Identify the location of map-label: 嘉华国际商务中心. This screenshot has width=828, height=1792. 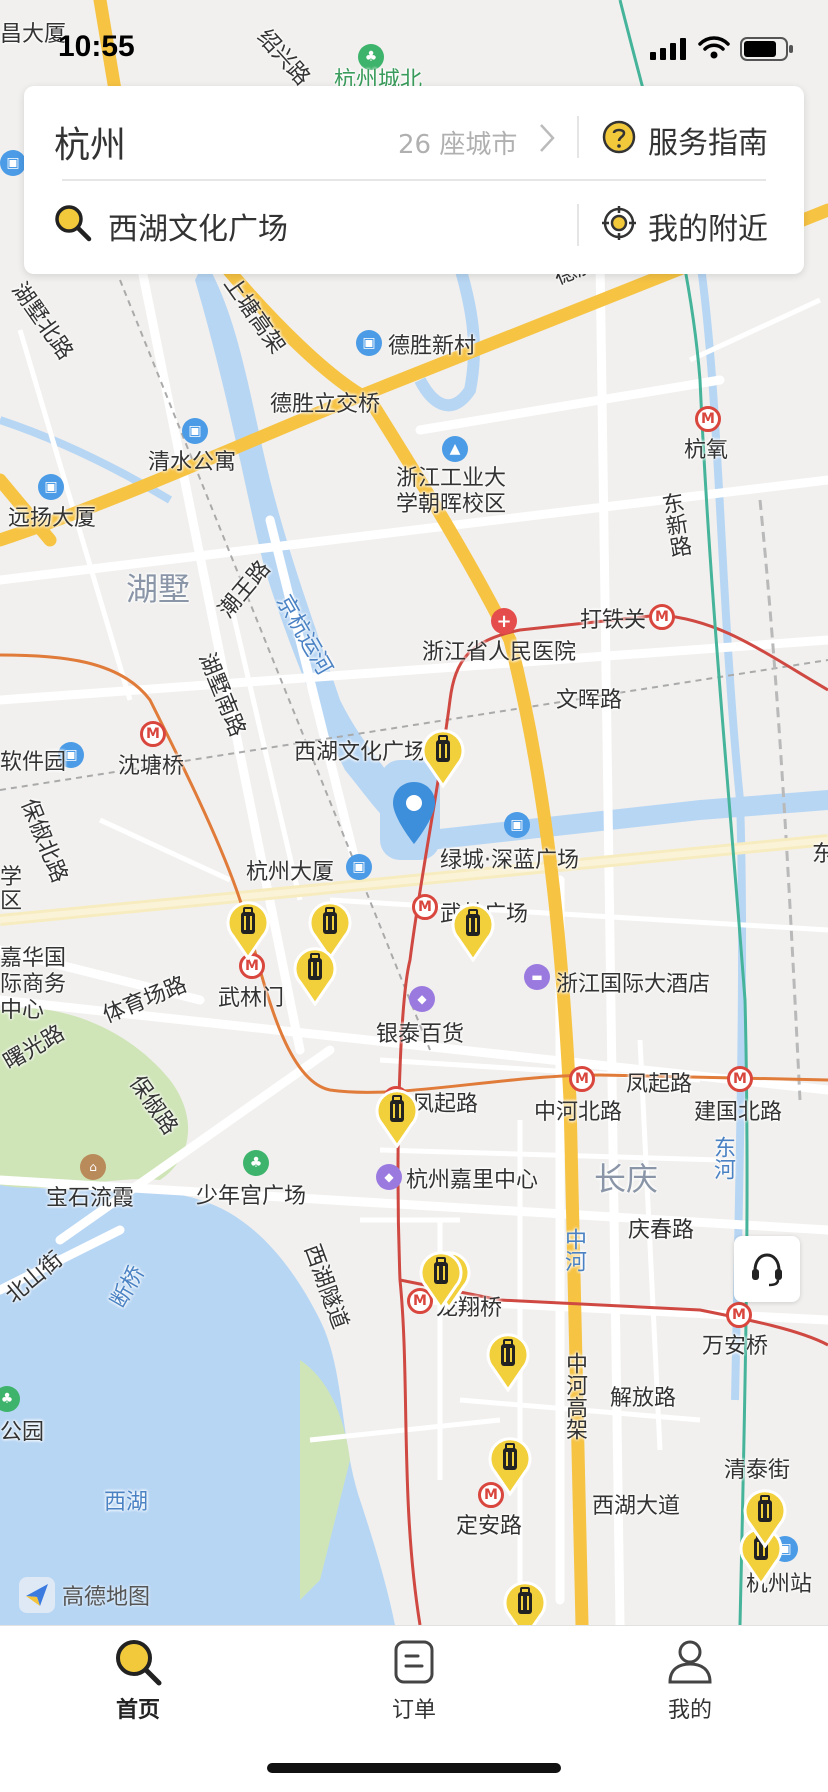
(33, 984).